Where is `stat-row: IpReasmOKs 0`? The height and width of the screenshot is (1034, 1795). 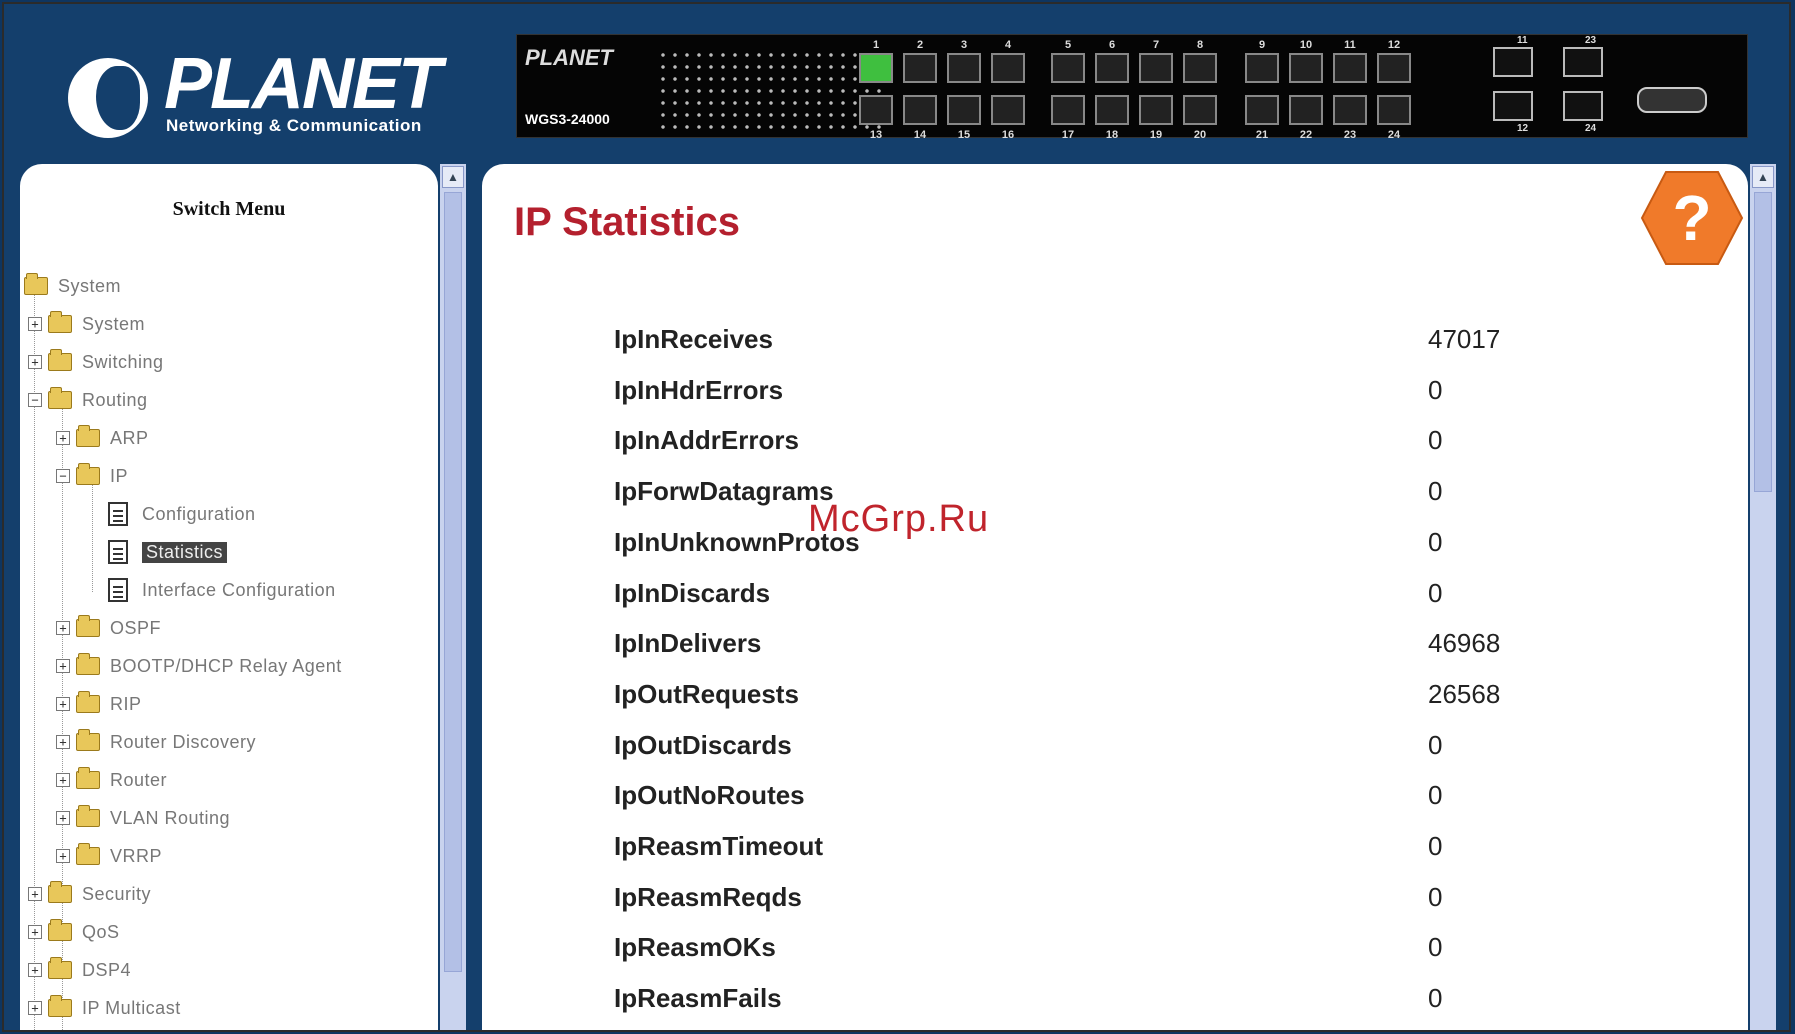
stat-row: IpReasmOKs 0 is located at coordinates (1064, 946).